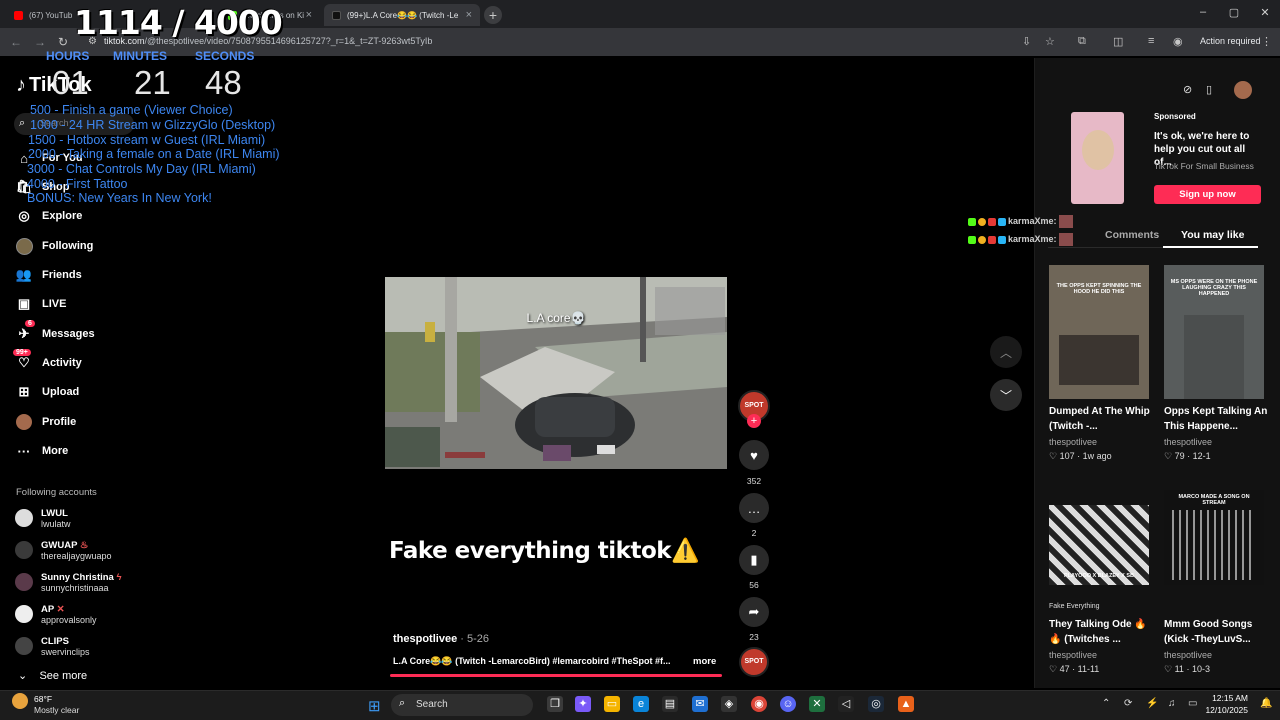  Describe the element at coordinates (24, 451) in the screenshot. I see `more-icon: ···` at that location.